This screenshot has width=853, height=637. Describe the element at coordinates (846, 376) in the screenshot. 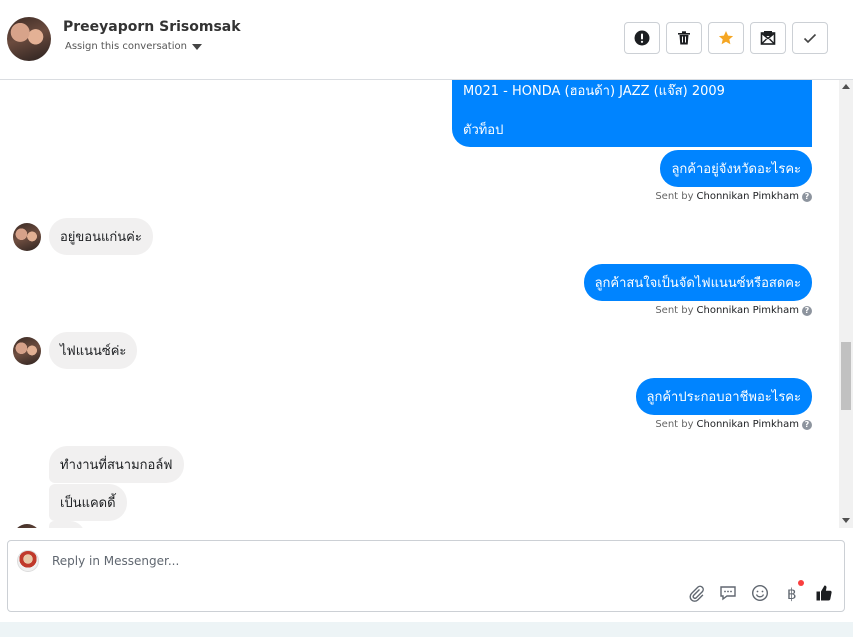

I see `scroll-thumb` at that location.